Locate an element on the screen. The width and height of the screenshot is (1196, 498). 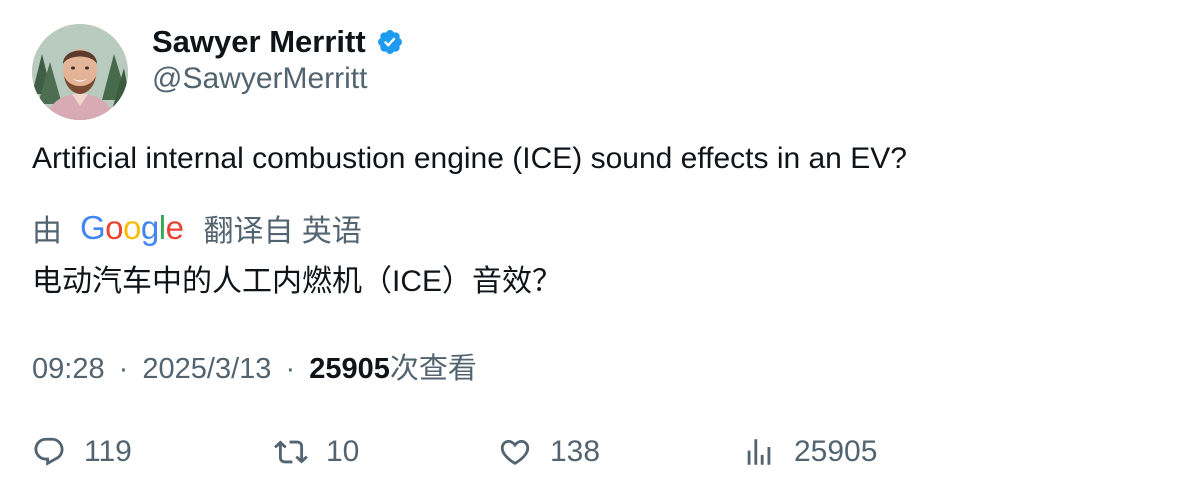
views-label: 次查看 is located at coordinates (433, 369).